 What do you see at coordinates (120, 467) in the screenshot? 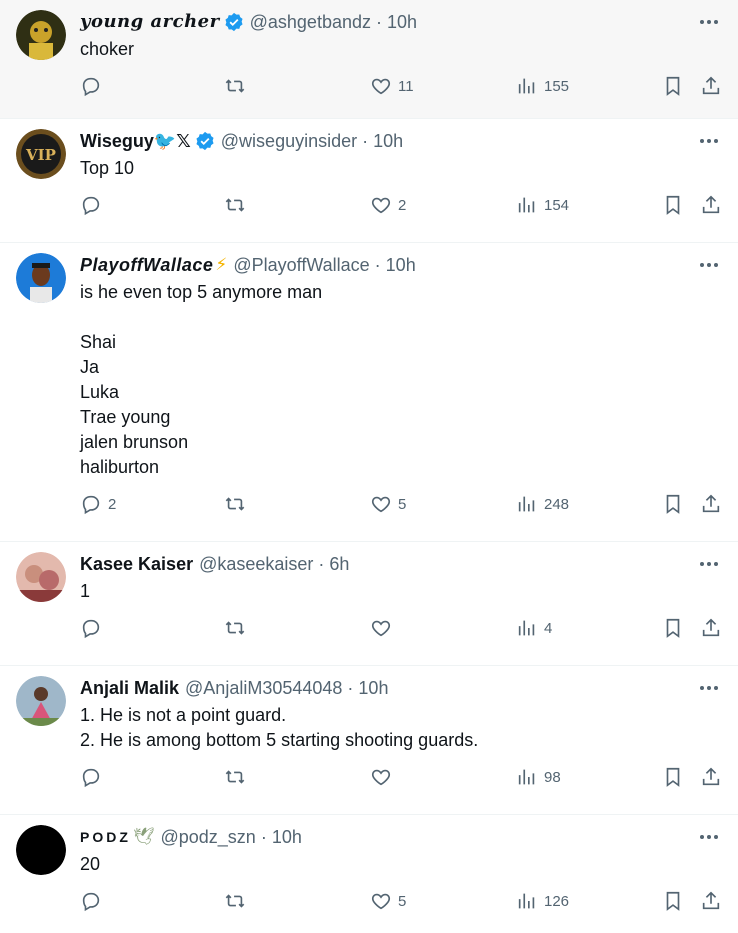
I see `text-line: haliburton` at bounding box center [120, 467].